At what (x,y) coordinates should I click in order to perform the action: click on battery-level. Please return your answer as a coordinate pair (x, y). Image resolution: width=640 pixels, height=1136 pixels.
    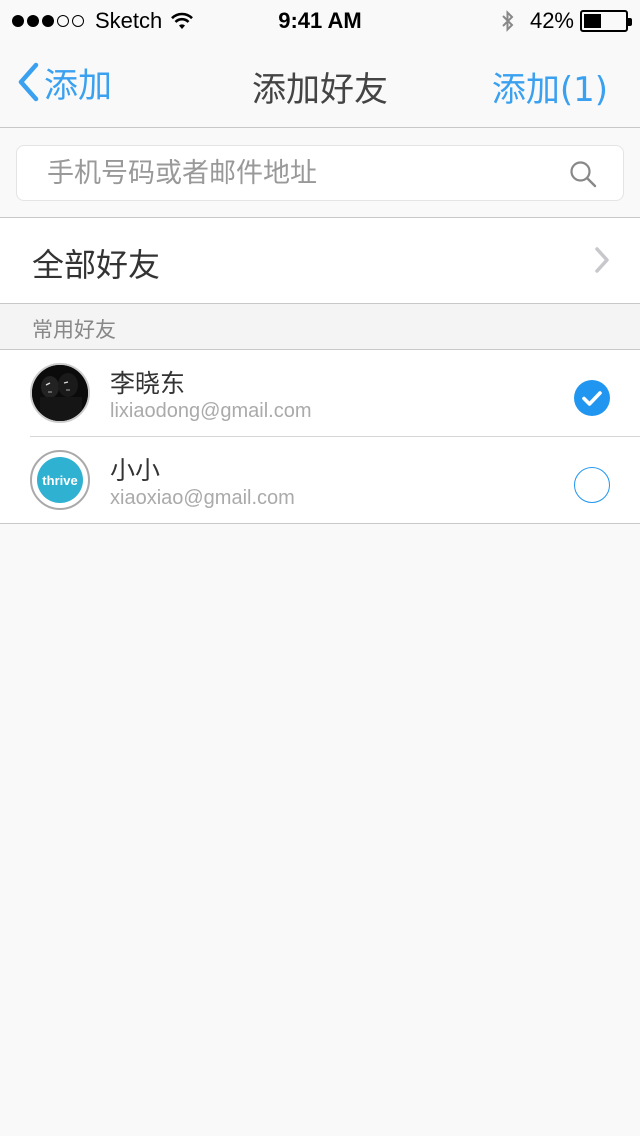
    Looking at the image, I should click on (592, 21).